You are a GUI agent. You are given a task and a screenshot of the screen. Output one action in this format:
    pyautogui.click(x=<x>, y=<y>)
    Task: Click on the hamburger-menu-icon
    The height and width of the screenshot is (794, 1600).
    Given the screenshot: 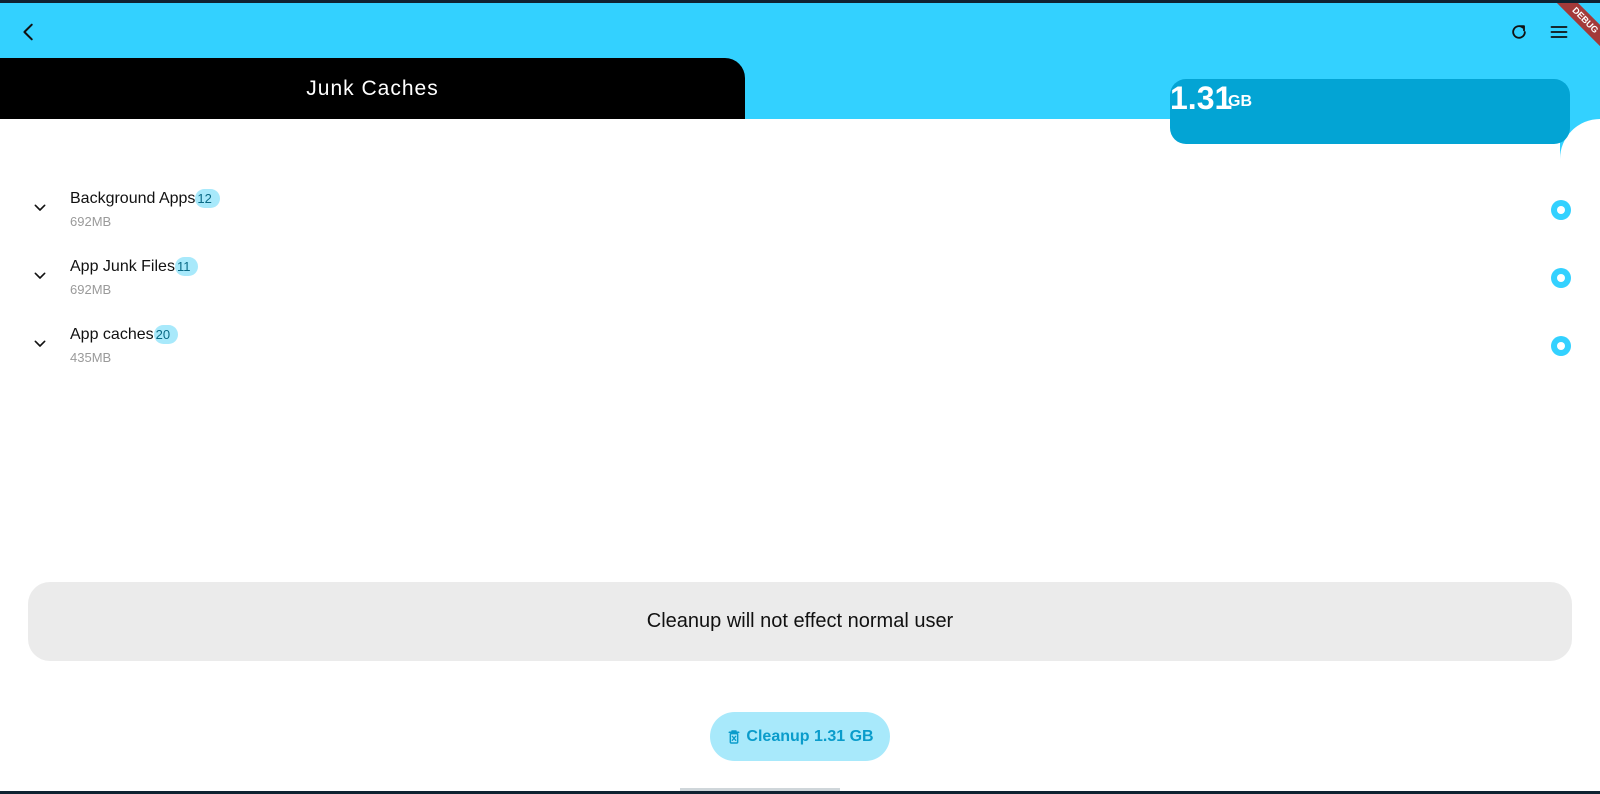 What is the action you would take?
    pyautogui.click(x=1559, y=32)
    